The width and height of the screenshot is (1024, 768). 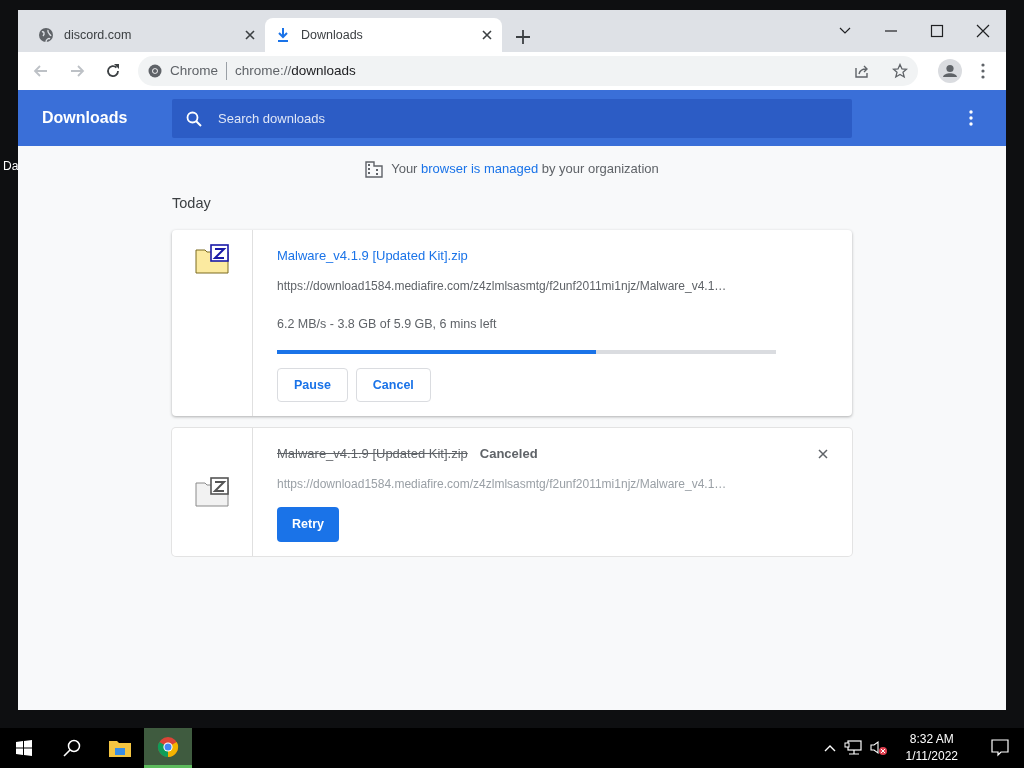 I want to click on share-icon, so click(x=862, y=71).